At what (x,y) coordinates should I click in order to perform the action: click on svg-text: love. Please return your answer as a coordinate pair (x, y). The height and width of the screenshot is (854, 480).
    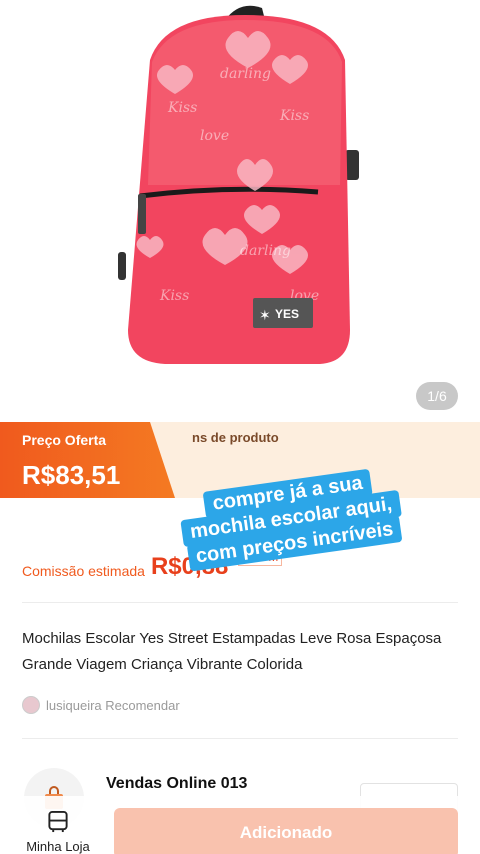
    Looking at the image, I should click on (214, 136).